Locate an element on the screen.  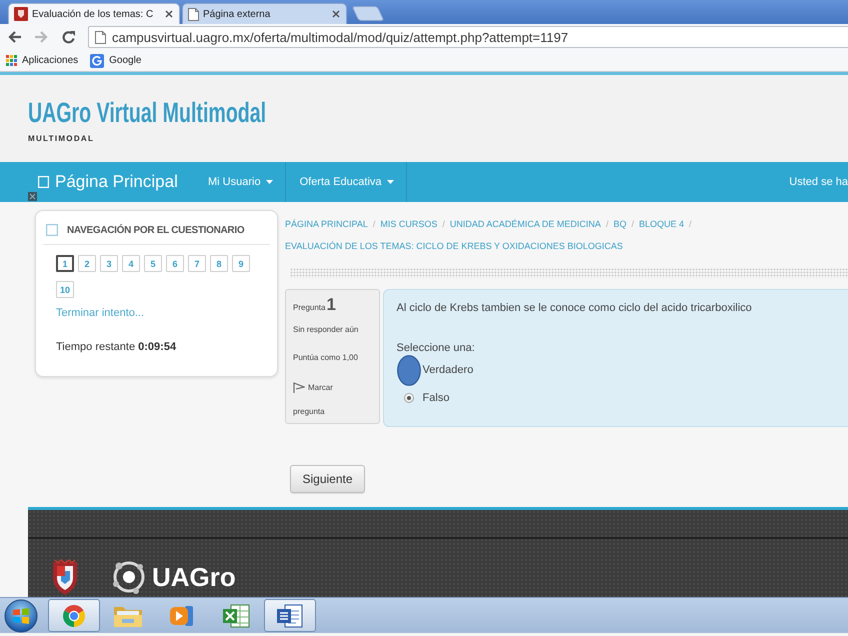
media-player-icon is located at coordinates (182, 616).